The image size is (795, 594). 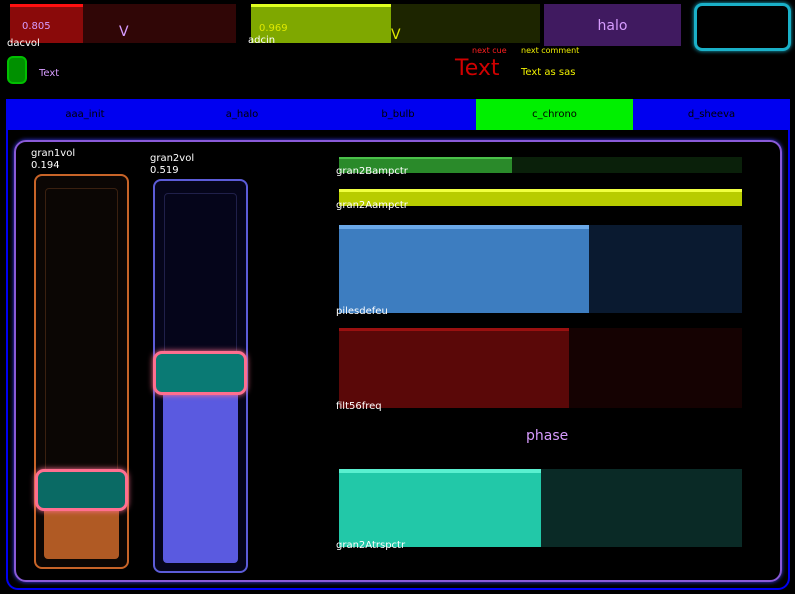 What do you see at coordinates (477, 68) in the screenshot?
I see `cue-text: Text` at bounding box center [477, 68].